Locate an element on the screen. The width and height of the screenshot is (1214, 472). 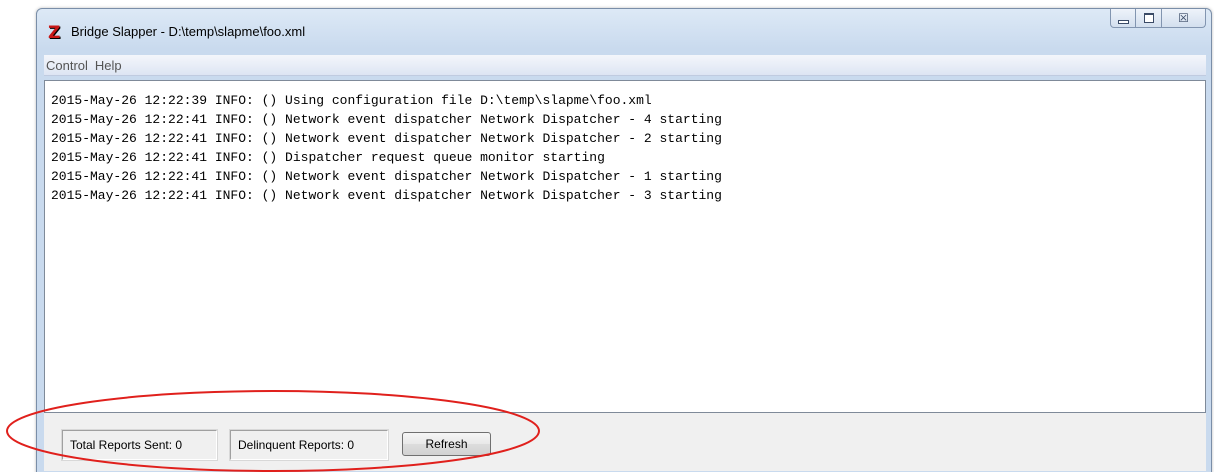
menu-bar: Control Help is located at coordinates (625, 65).